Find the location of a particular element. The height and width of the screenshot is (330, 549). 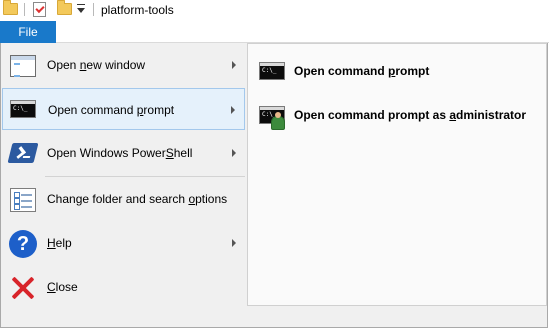

menu-item-folder-options: Change folder and search options is located at coordinates (123, 199).